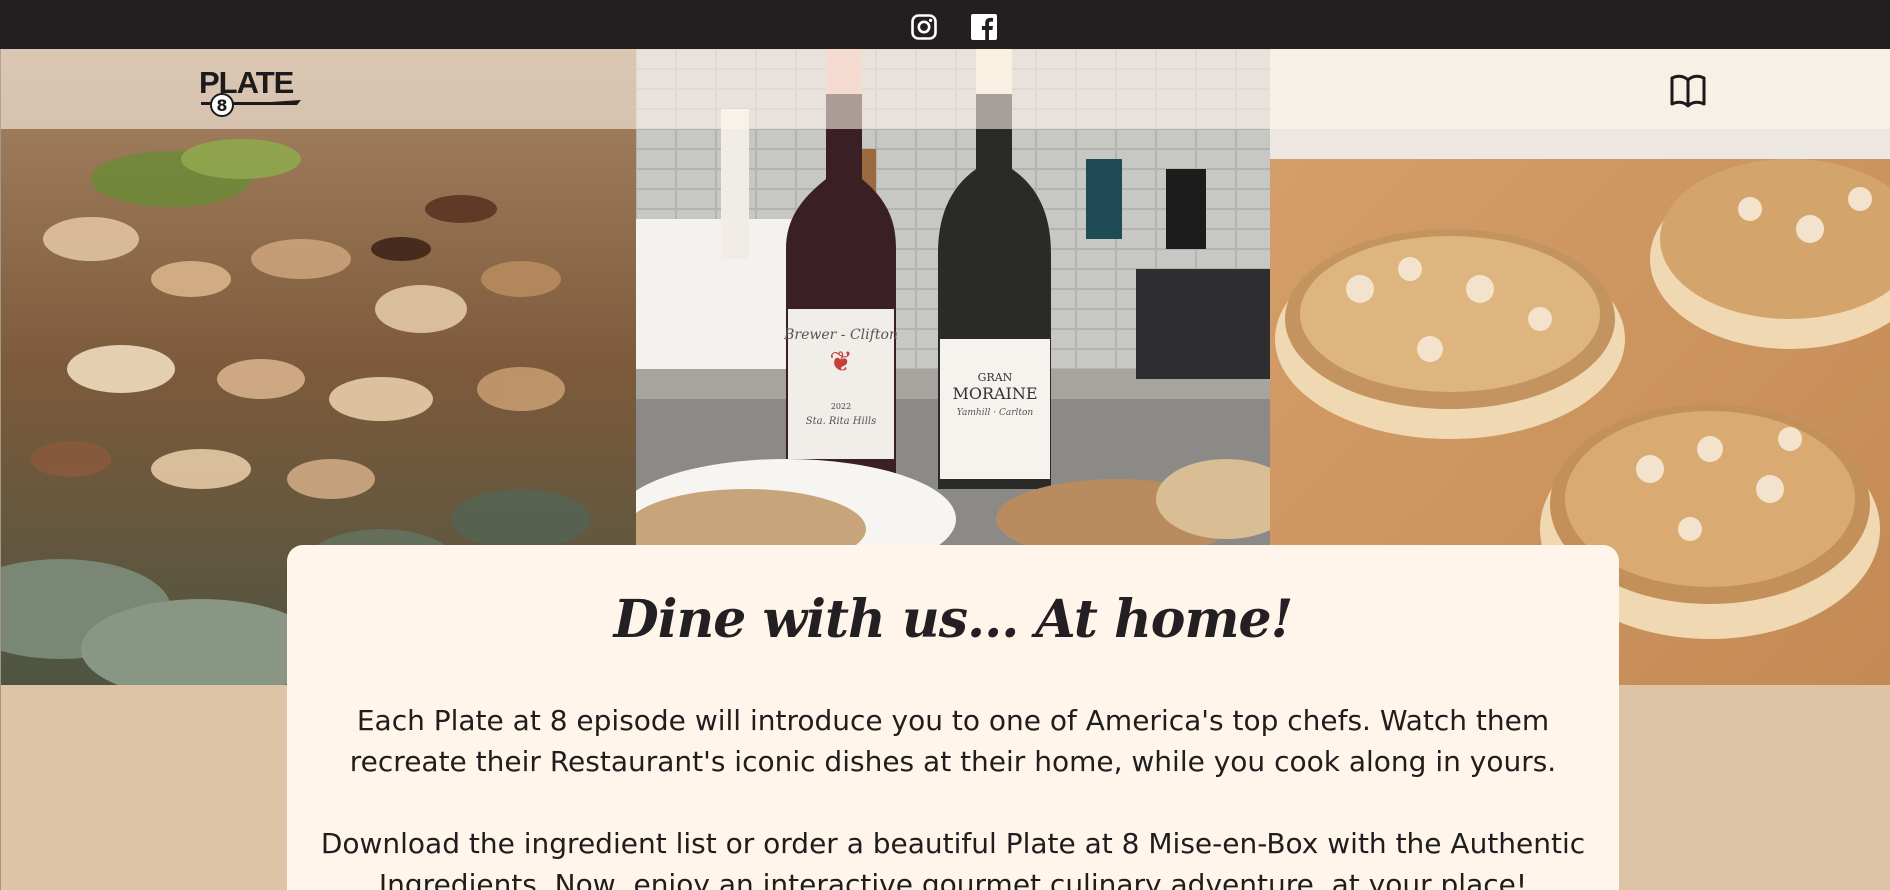 The width and height of the screenshot is (1890, 890). Describe the element at coordinates (251, 93) in the screenshot. I see `plate-at-8-logo: PLATE 8` at that location.